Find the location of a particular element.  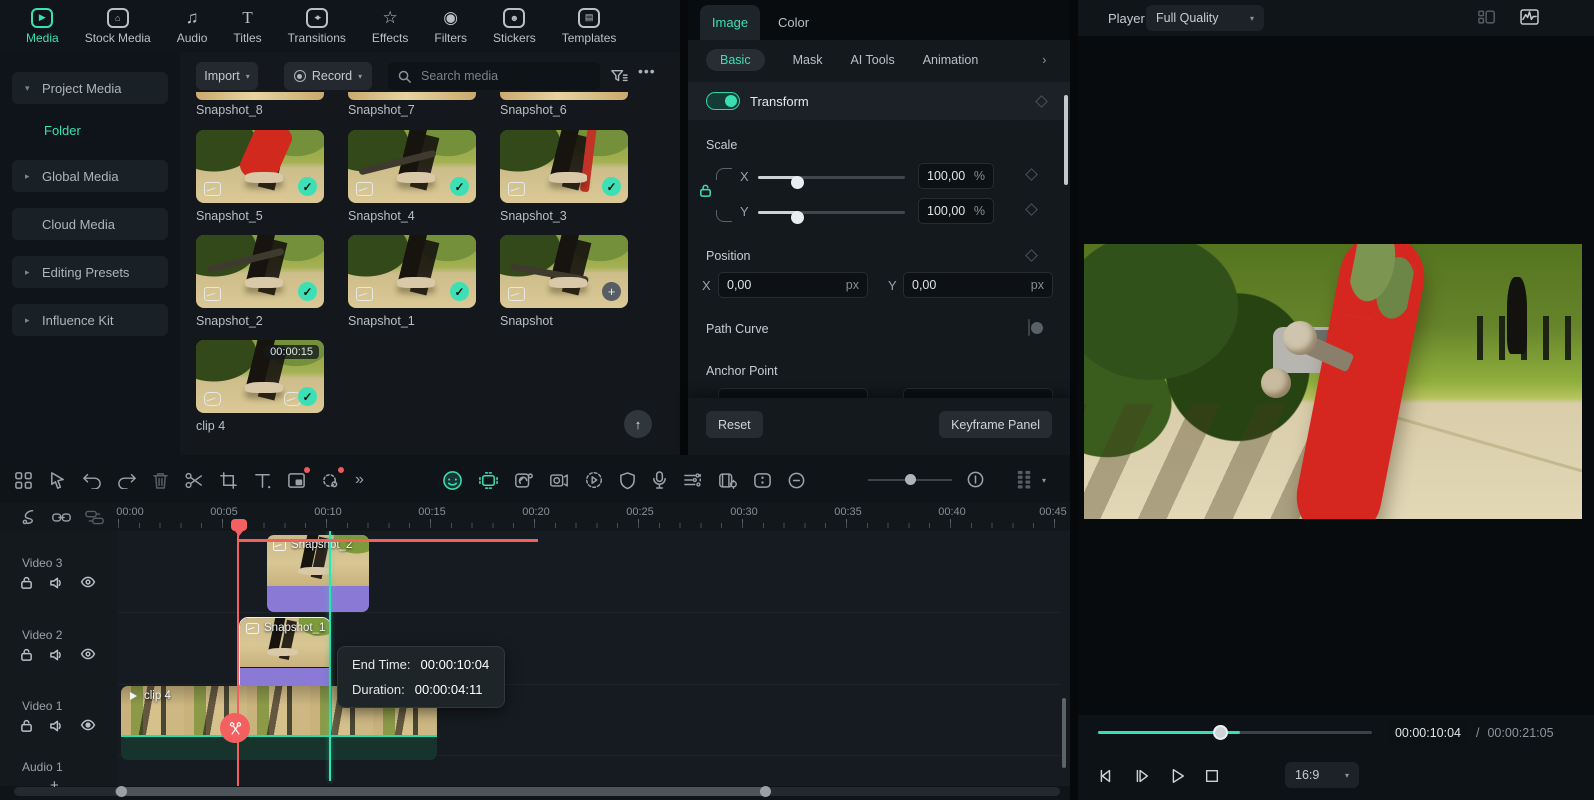

tab-templates: ▤ Templates is located at coordinates (589, 26).